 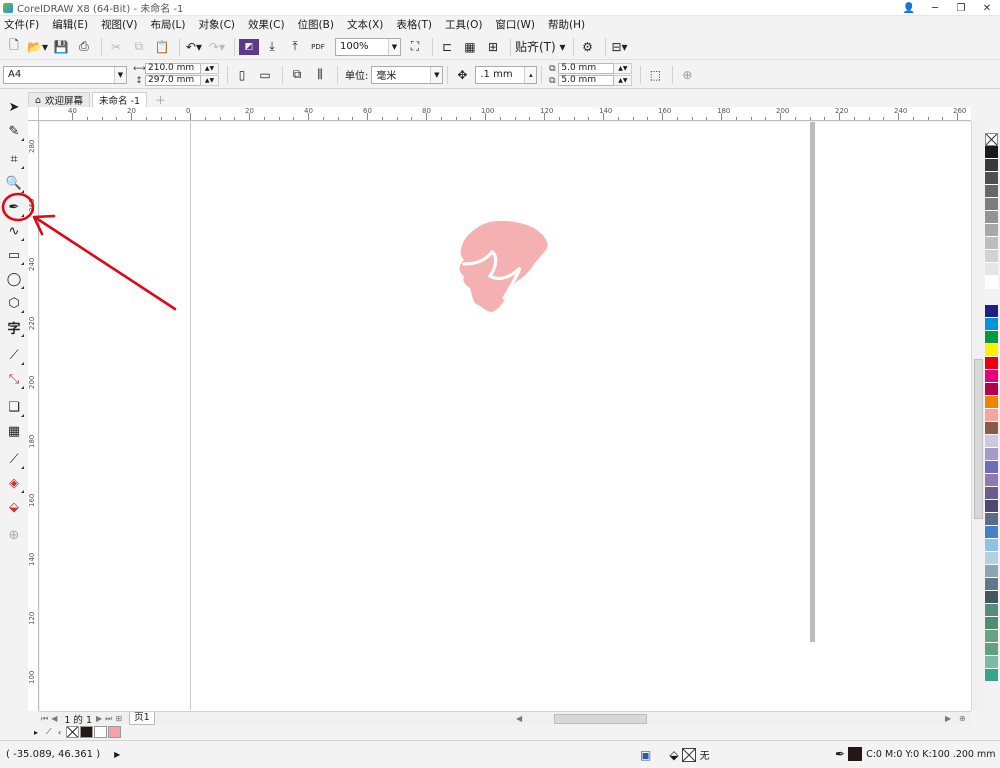 I want to click on show-rulers-icon: ⊏, so click(x=447, y=47).